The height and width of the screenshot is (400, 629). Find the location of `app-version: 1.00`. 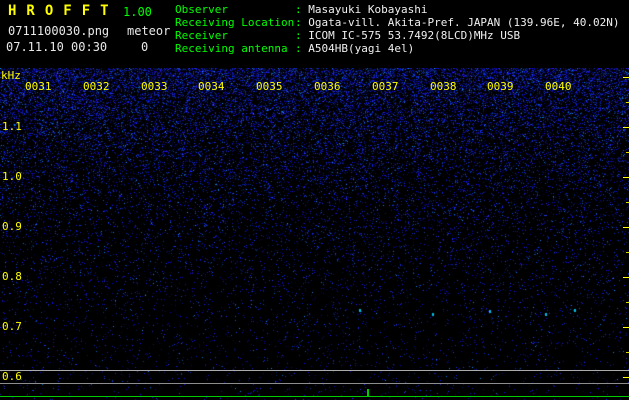

app-version: 1.00 is located at coordinates (137, 12).